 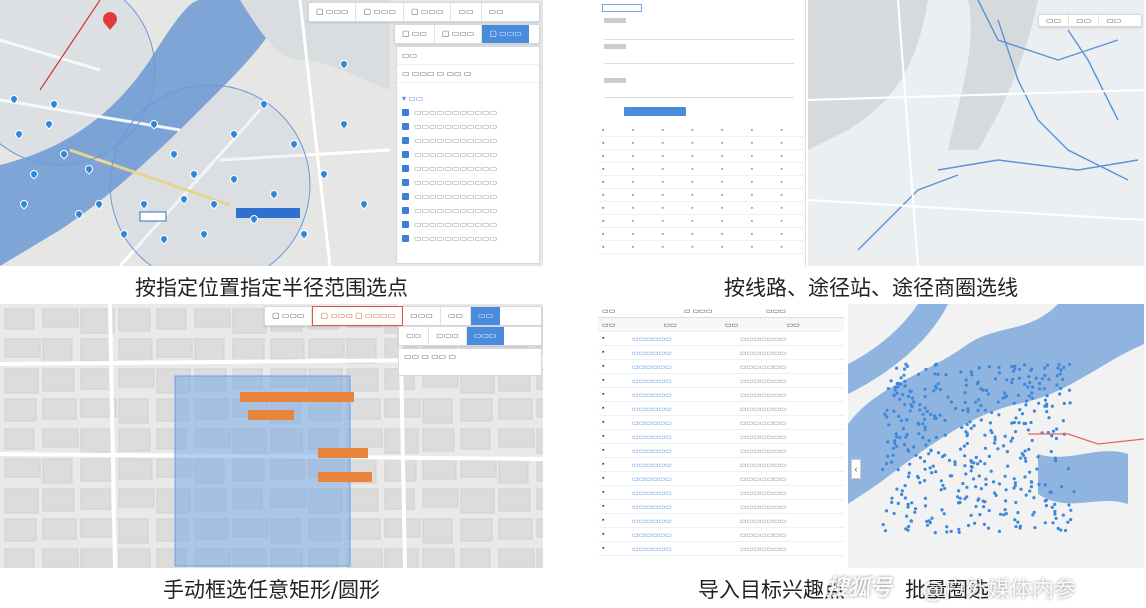 I want to click on tr-btn-1: ▭▭, so click(x=1054, y=20).